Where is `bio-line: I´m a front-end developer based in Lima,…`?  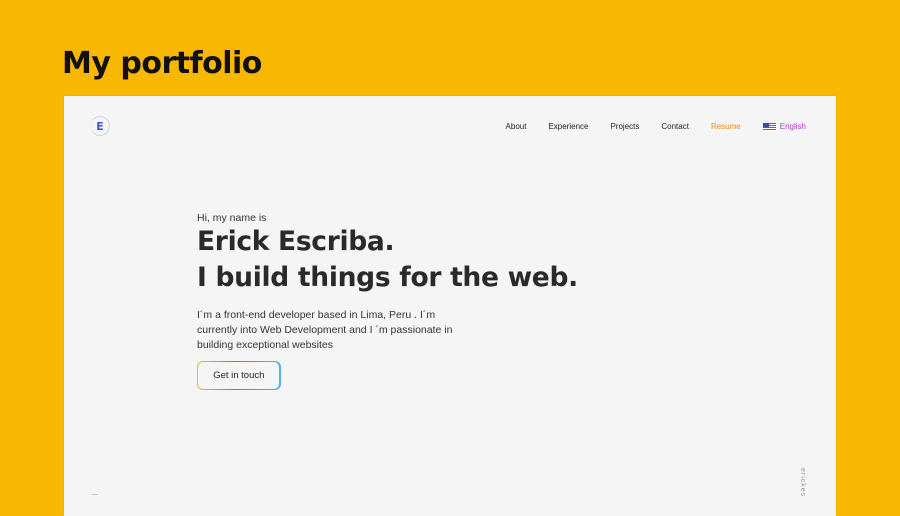
bio-line: I´m a front-end developer based in Lima,… is located at coordinates (316, 315).